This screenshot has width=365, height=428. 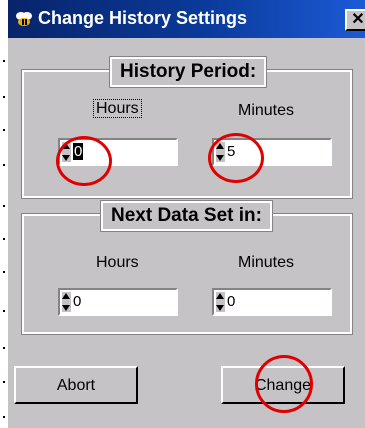 What do you see at coordinates (77, 301) in the screenshot?
I see `next-hours-value: 0` at bounding box center [77, 301].